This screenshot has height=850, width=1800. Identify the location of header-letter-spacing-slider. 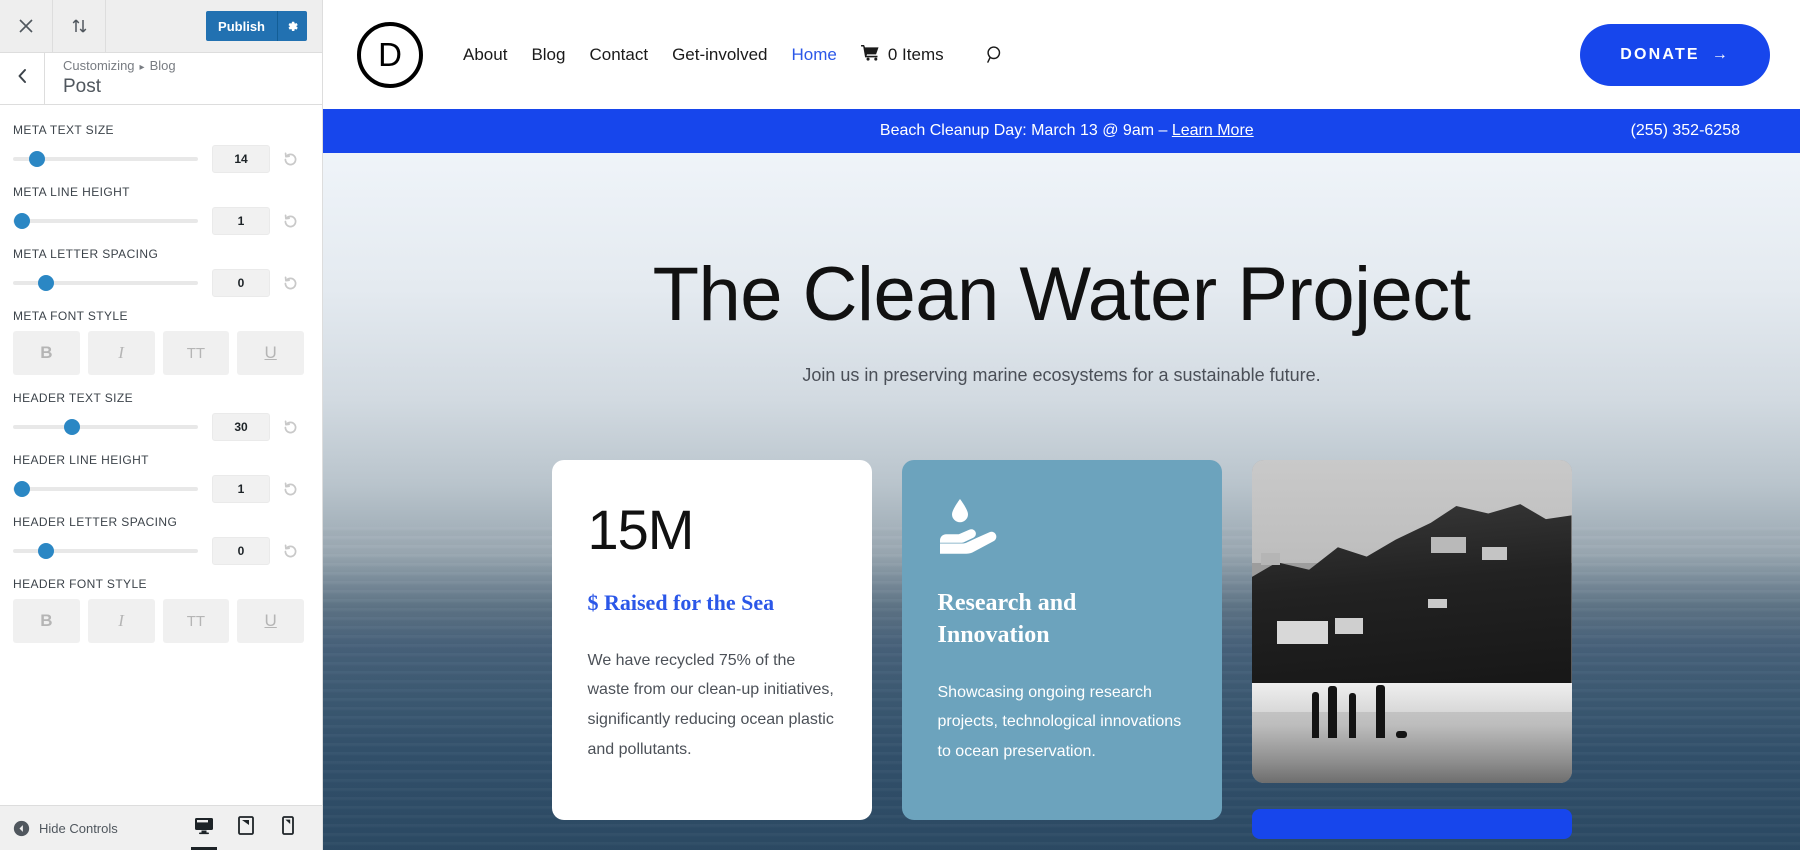
(105, 551).